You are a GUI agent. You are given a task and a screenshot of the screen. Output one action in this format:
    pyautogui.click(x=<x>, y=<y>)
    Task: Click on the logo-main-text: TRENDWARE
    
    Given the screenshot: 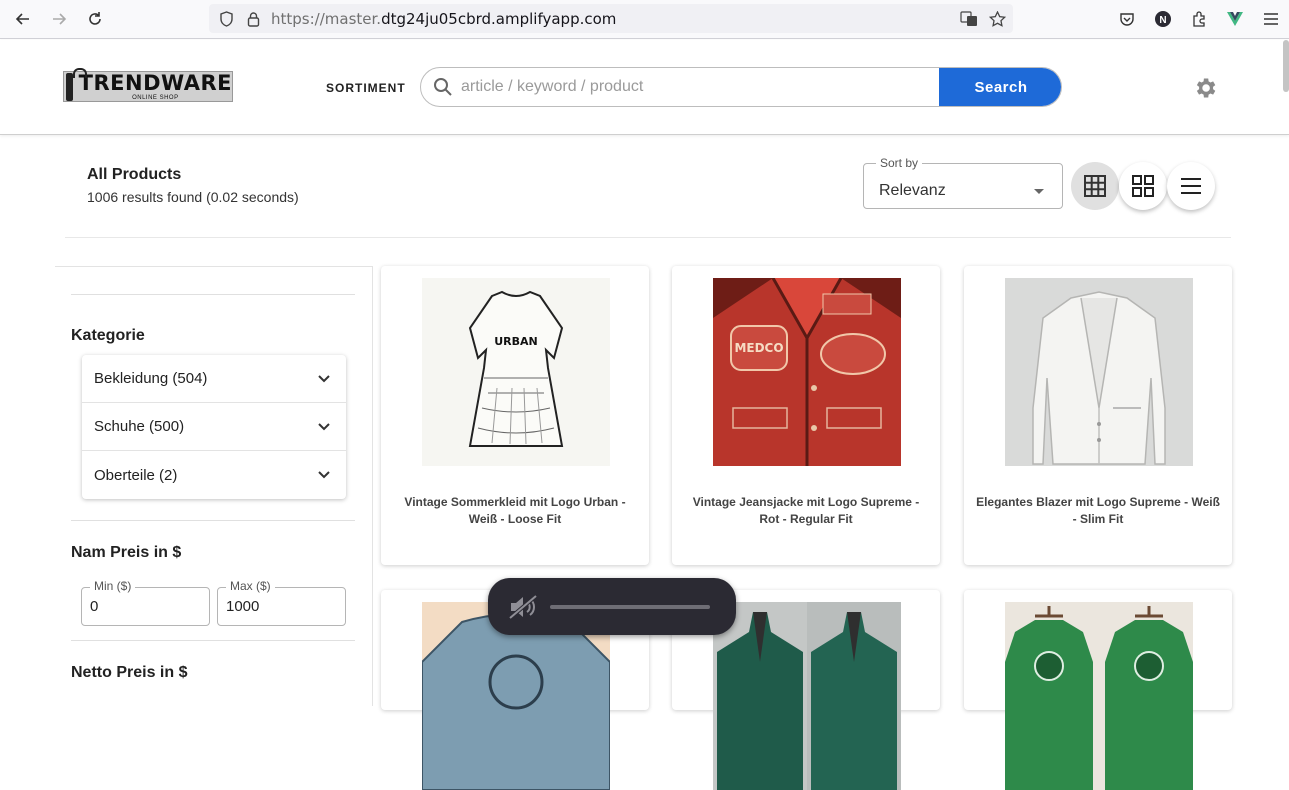 What is the action you would take?
    pyautogui.click(x=155, y=82)
    